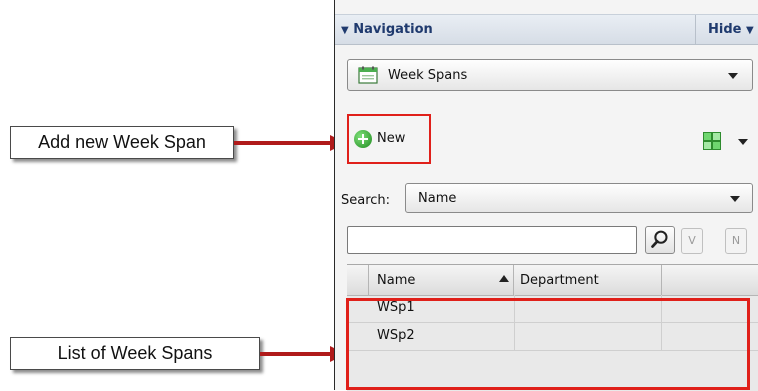  I want to click on grid-header-name: Name, so click(441, 280).